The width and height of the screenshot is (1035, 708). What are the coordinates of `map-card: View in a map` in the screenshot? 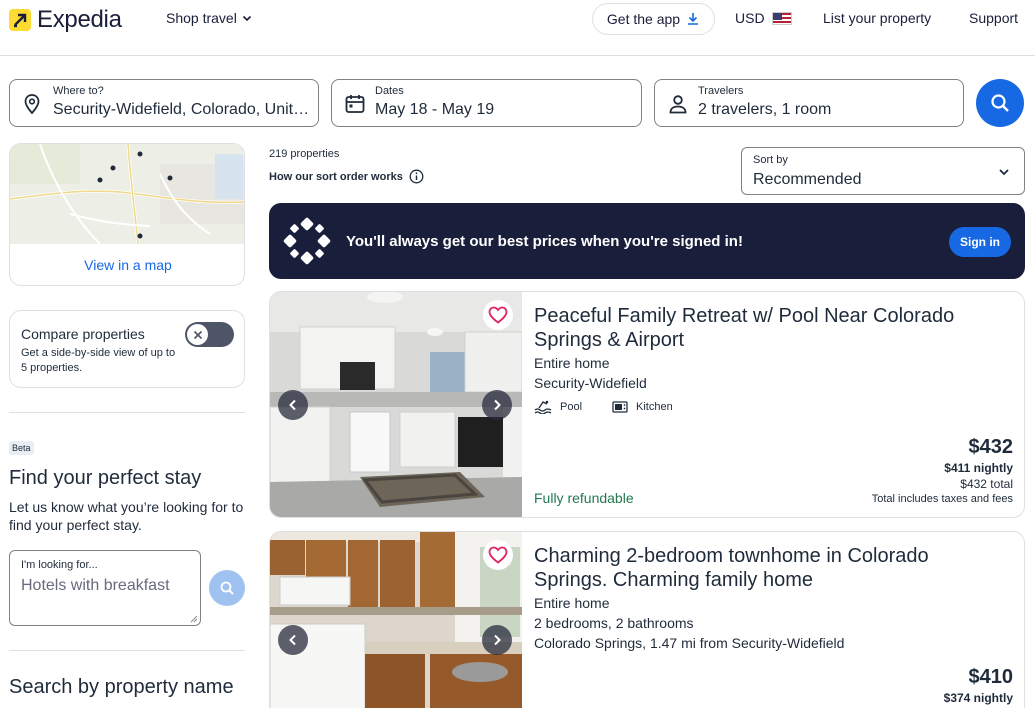 It's located at (127, 214).